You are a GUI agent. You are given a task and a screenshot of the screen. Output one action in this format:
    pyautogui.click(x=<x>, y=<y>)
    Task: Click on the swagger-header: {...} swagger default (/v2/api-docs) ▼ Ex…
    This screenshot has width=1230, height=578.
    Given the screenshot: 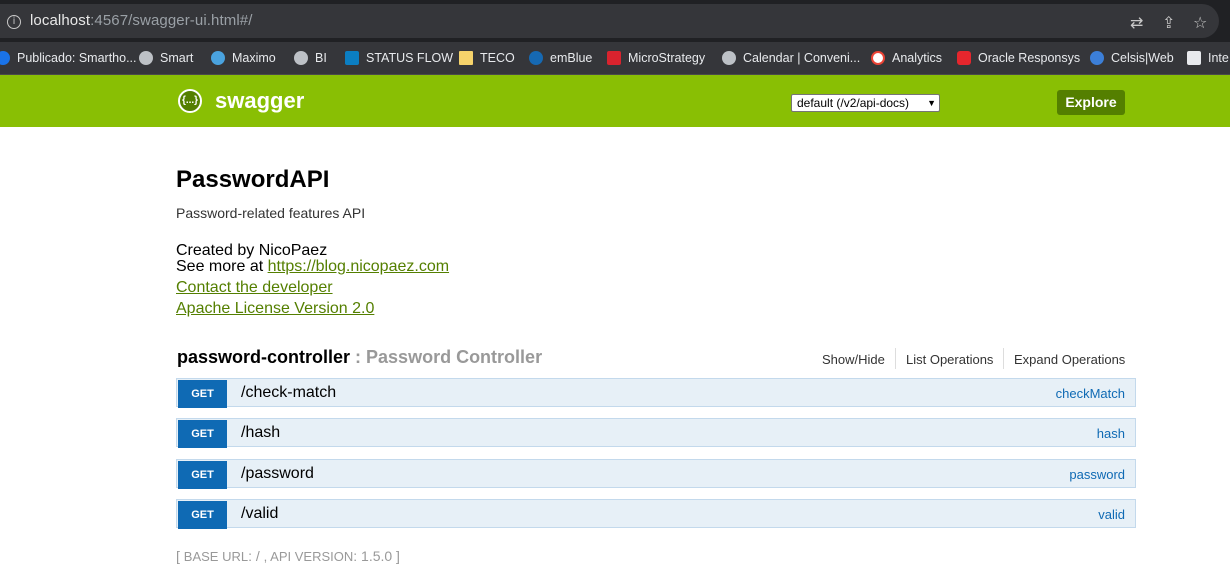 What is the action you would take?
    pyautogui.click(x=615, y=101)
    